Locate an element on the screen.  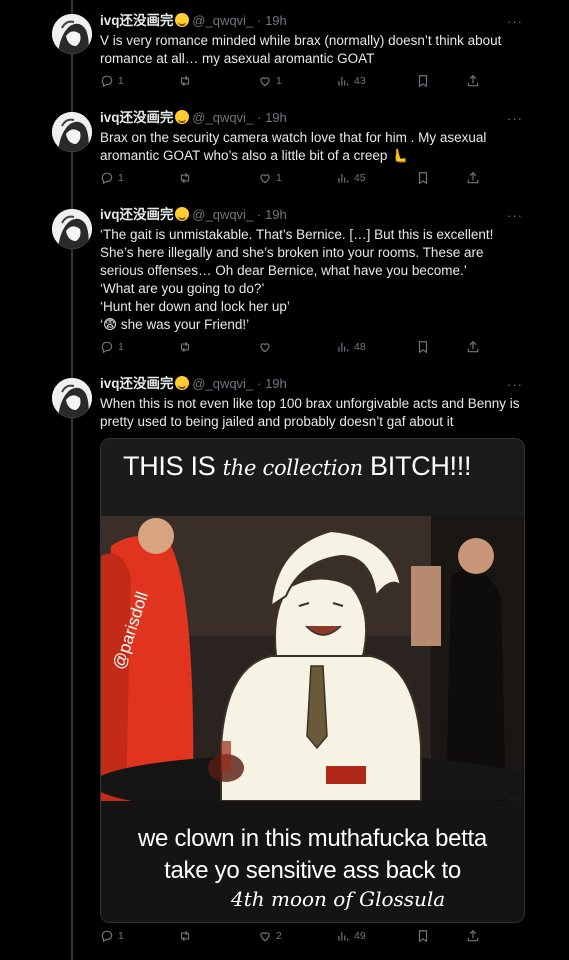
like-count: 2 is located at coordinates (279, 936).